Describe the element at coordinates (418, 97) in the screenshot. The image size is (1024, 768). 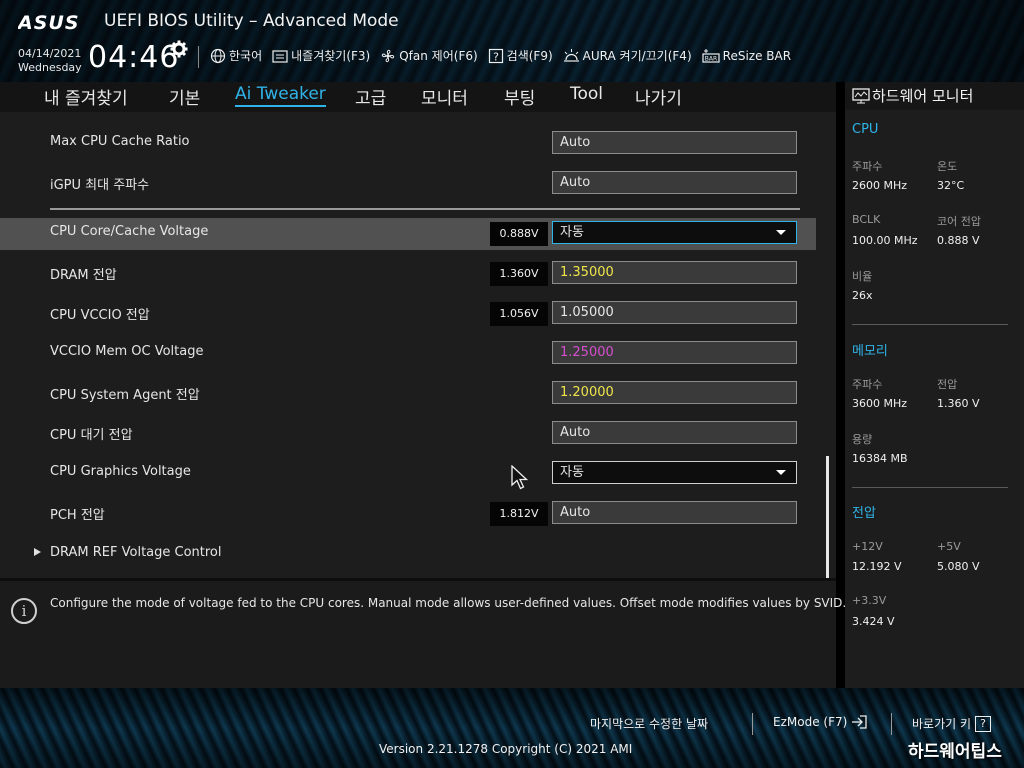
I see `tab-bar: 내 즐겨찾기 기본 Ai Tweaker 고급 모니터 부팅 Tool 나가기` at that location.